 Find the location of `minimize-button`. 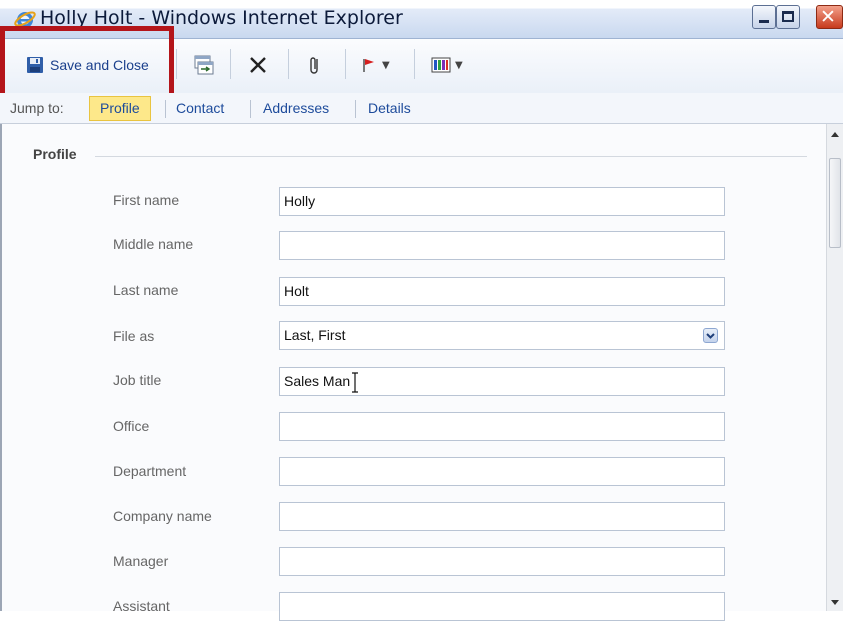

minimize-button is located at coordinates (764, 17).